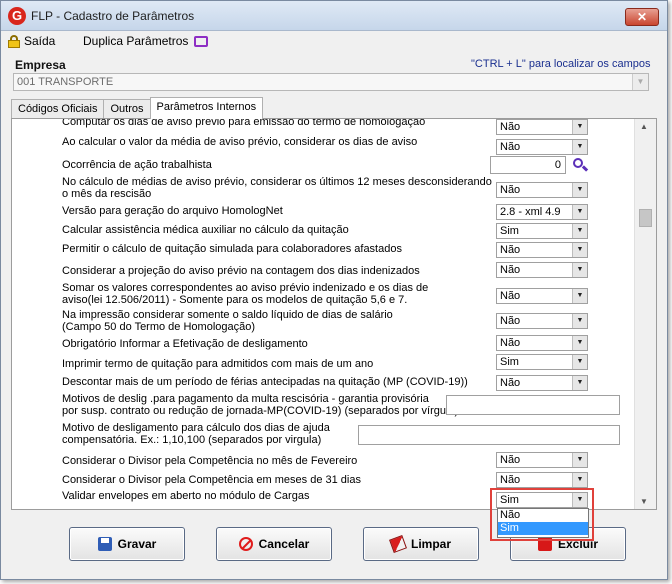 This screenshot has width=672, height=584. I want to click on excluir-label: Excluir, so click(578, 544).